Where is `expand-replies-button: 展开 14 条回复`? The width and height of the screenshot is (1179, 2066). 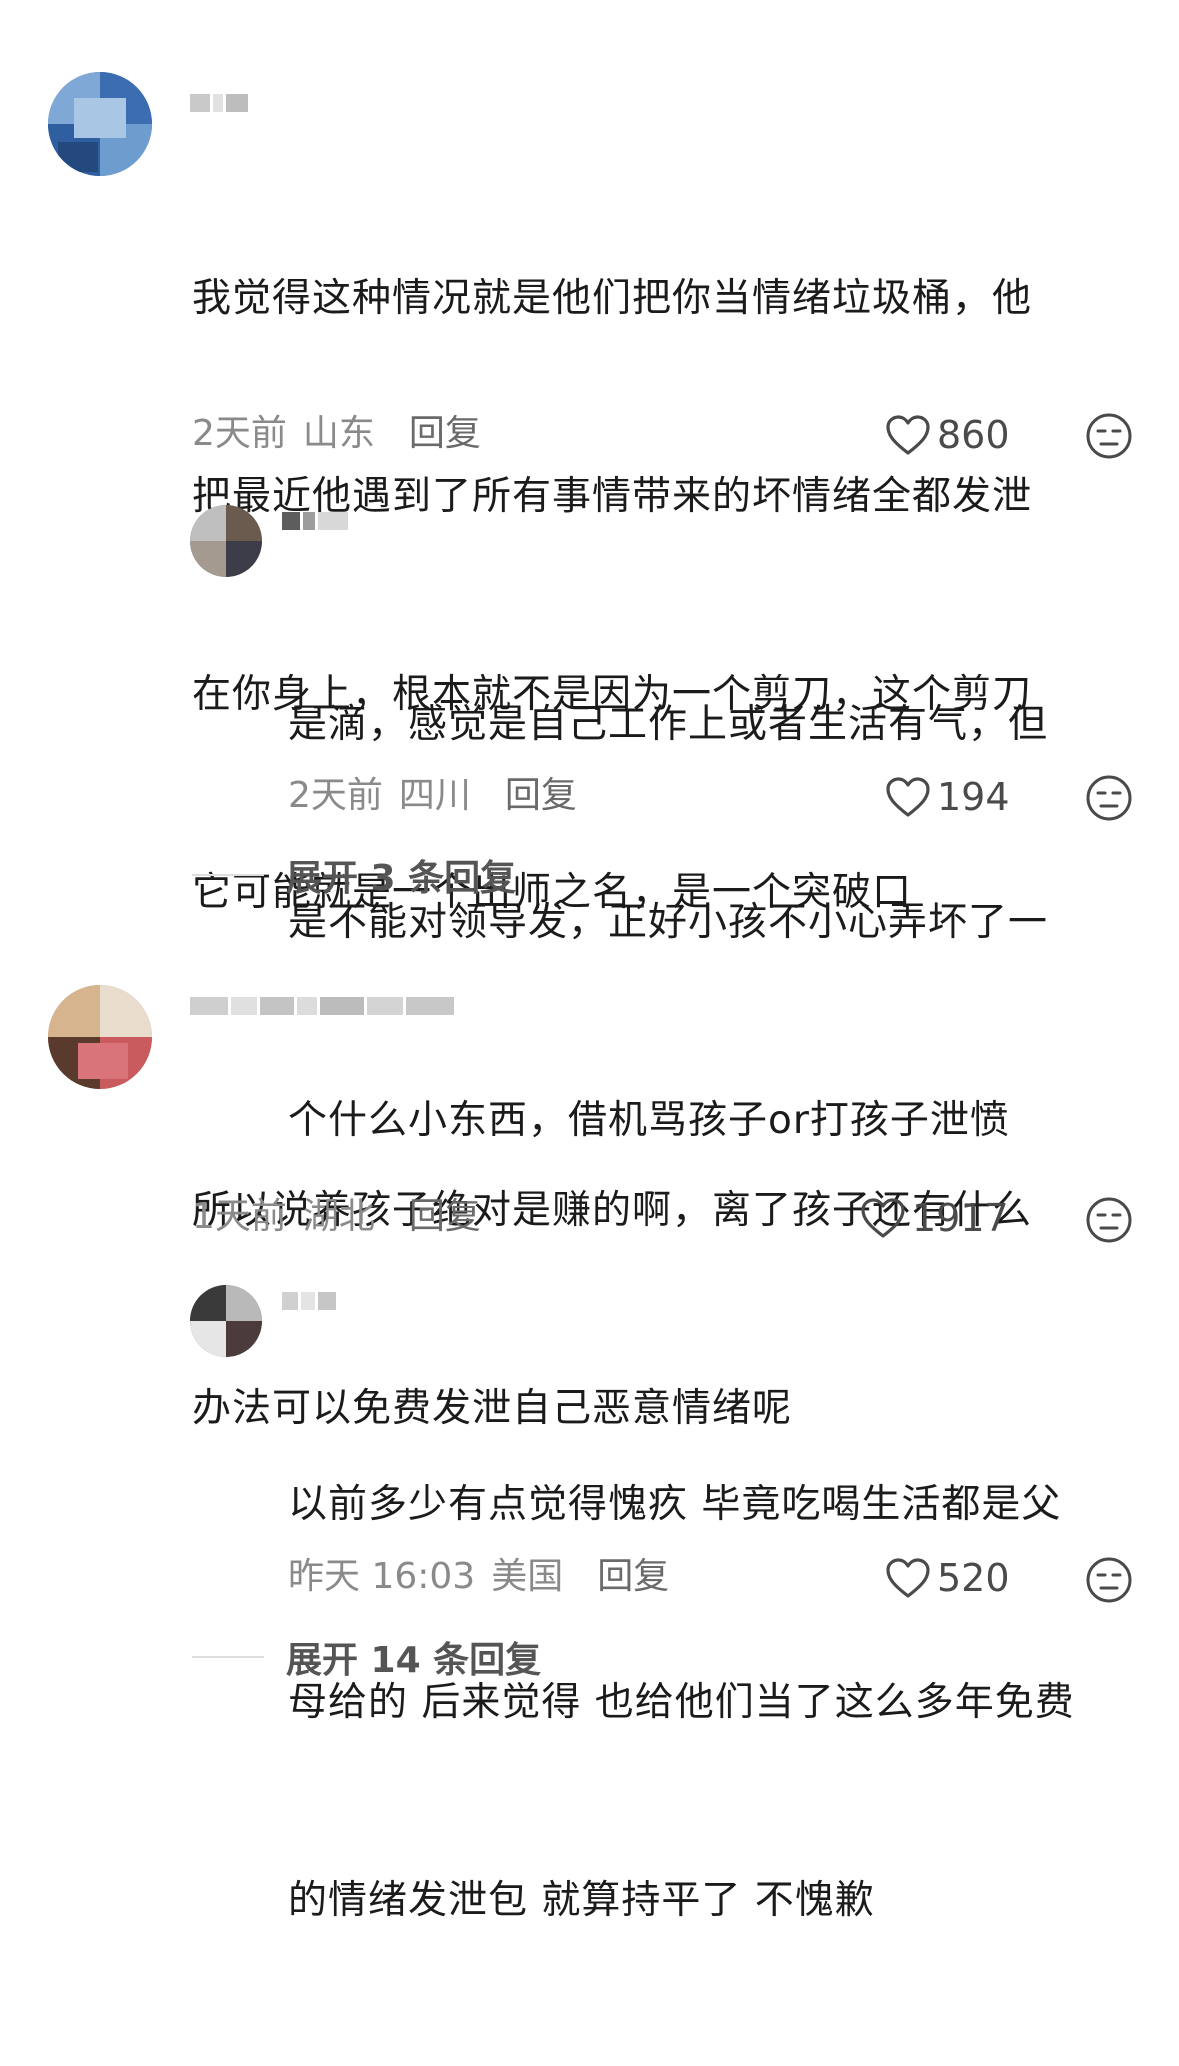 expand-replies-button: 展开 14 条回复 is located at coordinates (366, 1657).